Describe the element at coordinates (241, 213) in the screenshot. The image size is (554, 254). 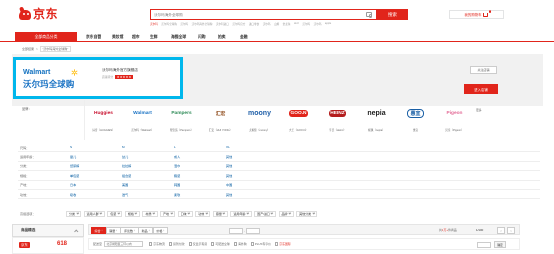
I see `advanced-option-dropdown: 适用年龄` at that location.